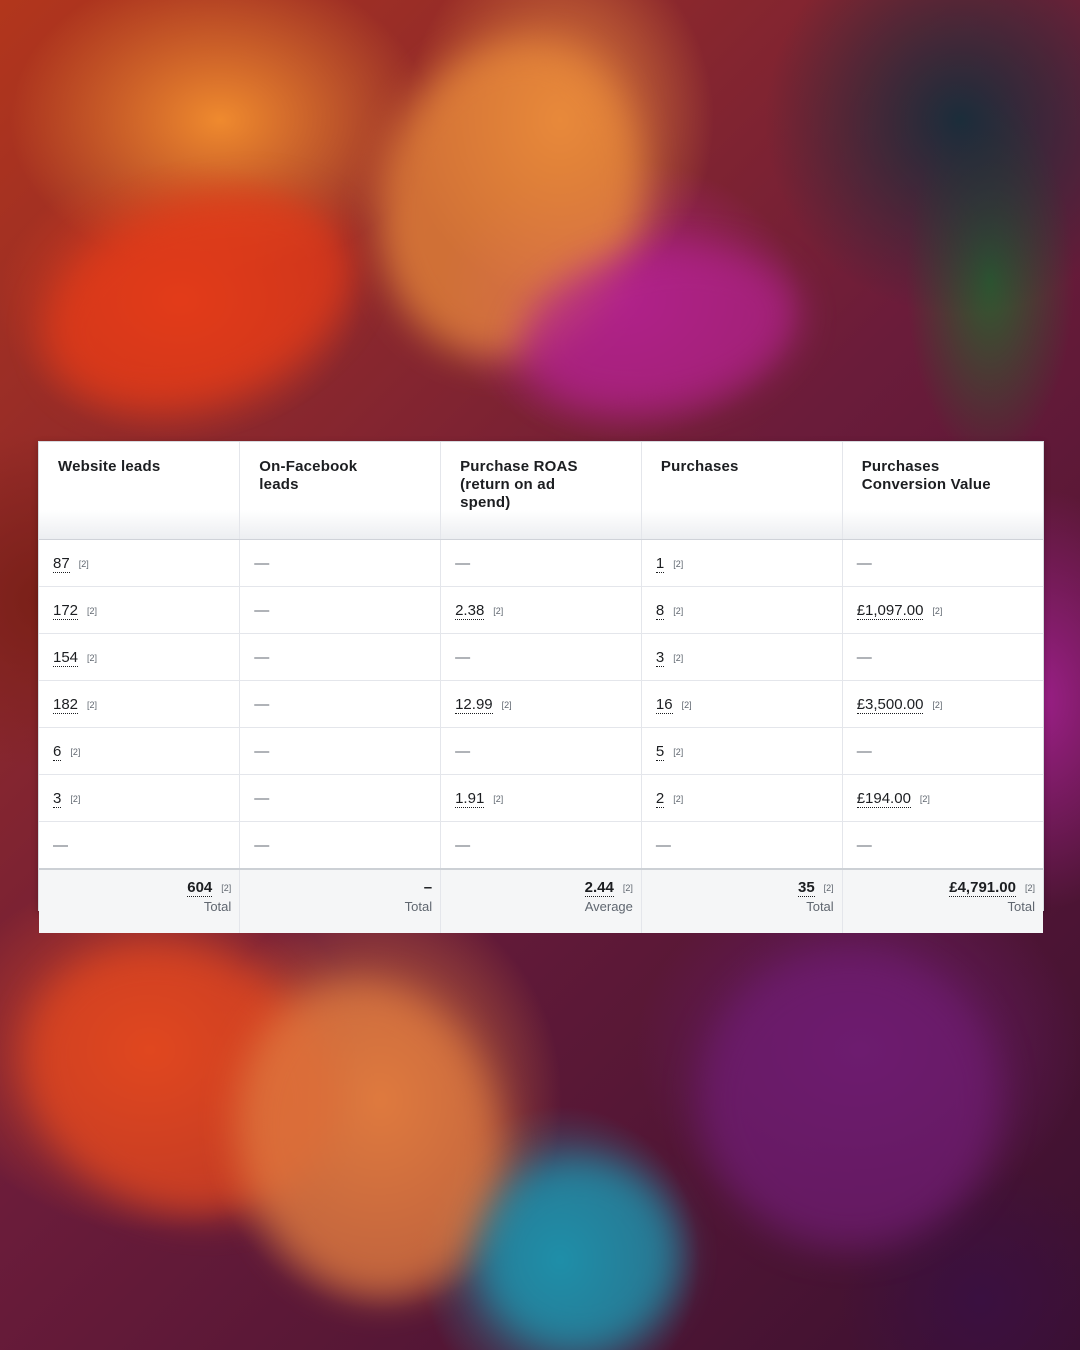 This screenshot has width=1080, height=1350. I want to click on cell-website-leads: 182 [2], so click(140, 704).